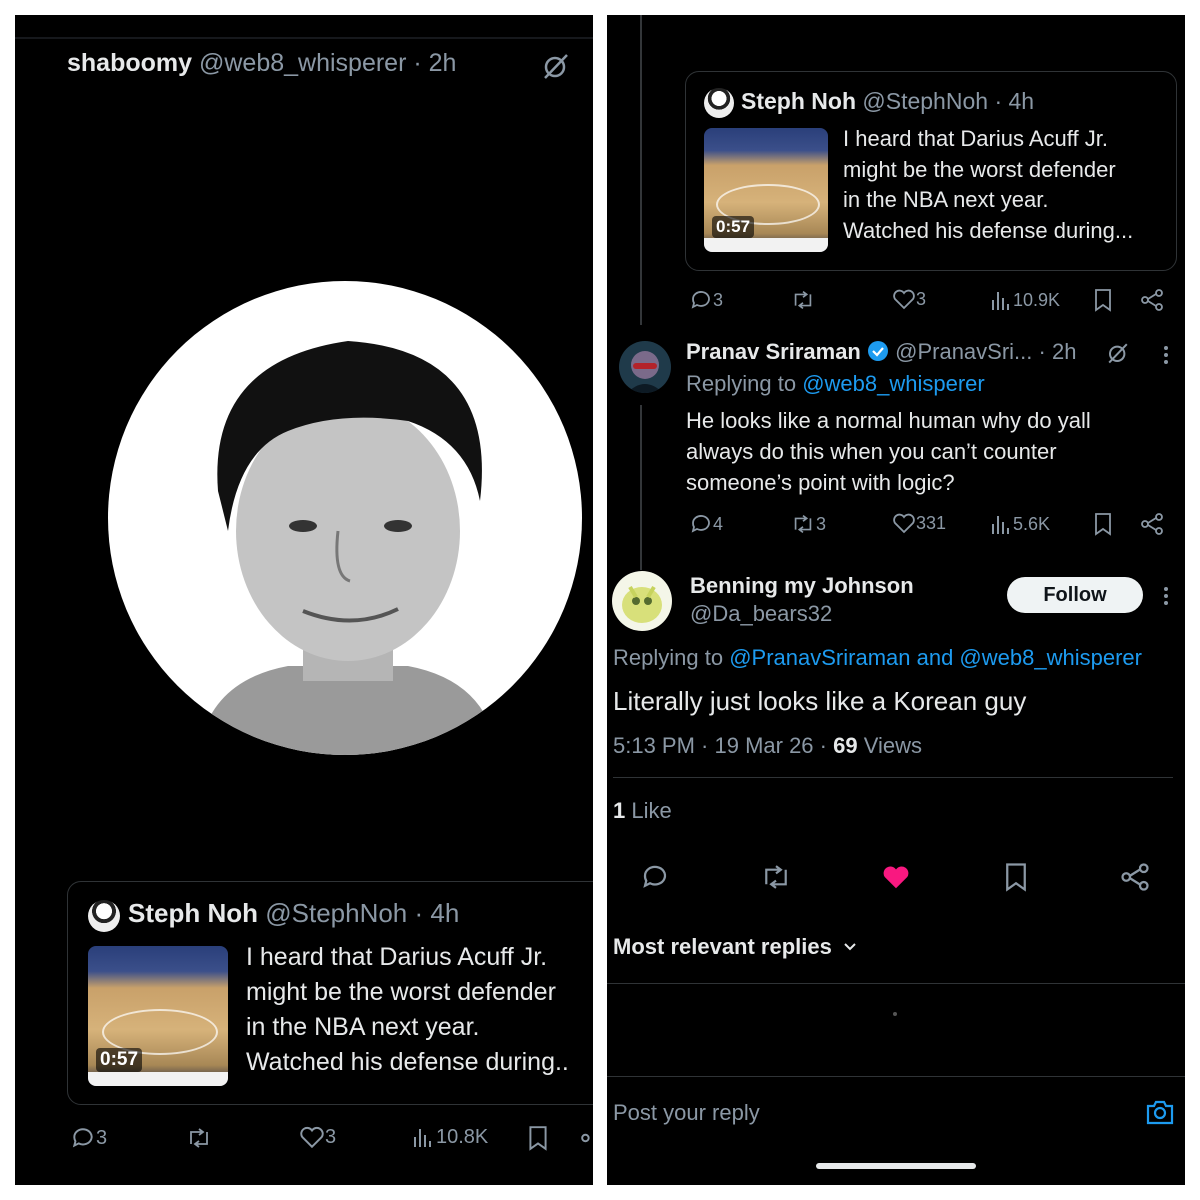  What do you see at coordinates (935, 657) in the screenshot?
I see `mention-link: @PranavSriraman and @web8_whisperer` at bounding box center [935, 657].